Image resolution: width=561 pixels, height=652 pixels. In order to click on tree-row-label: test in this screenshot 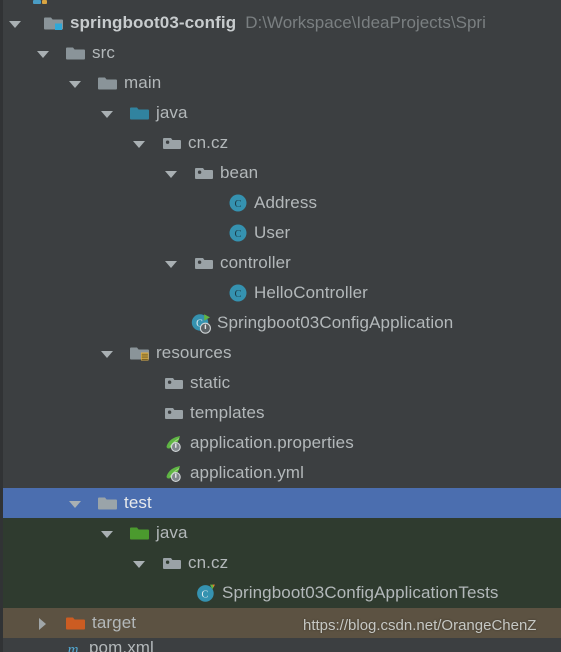, I will do `click(138, 502)`.